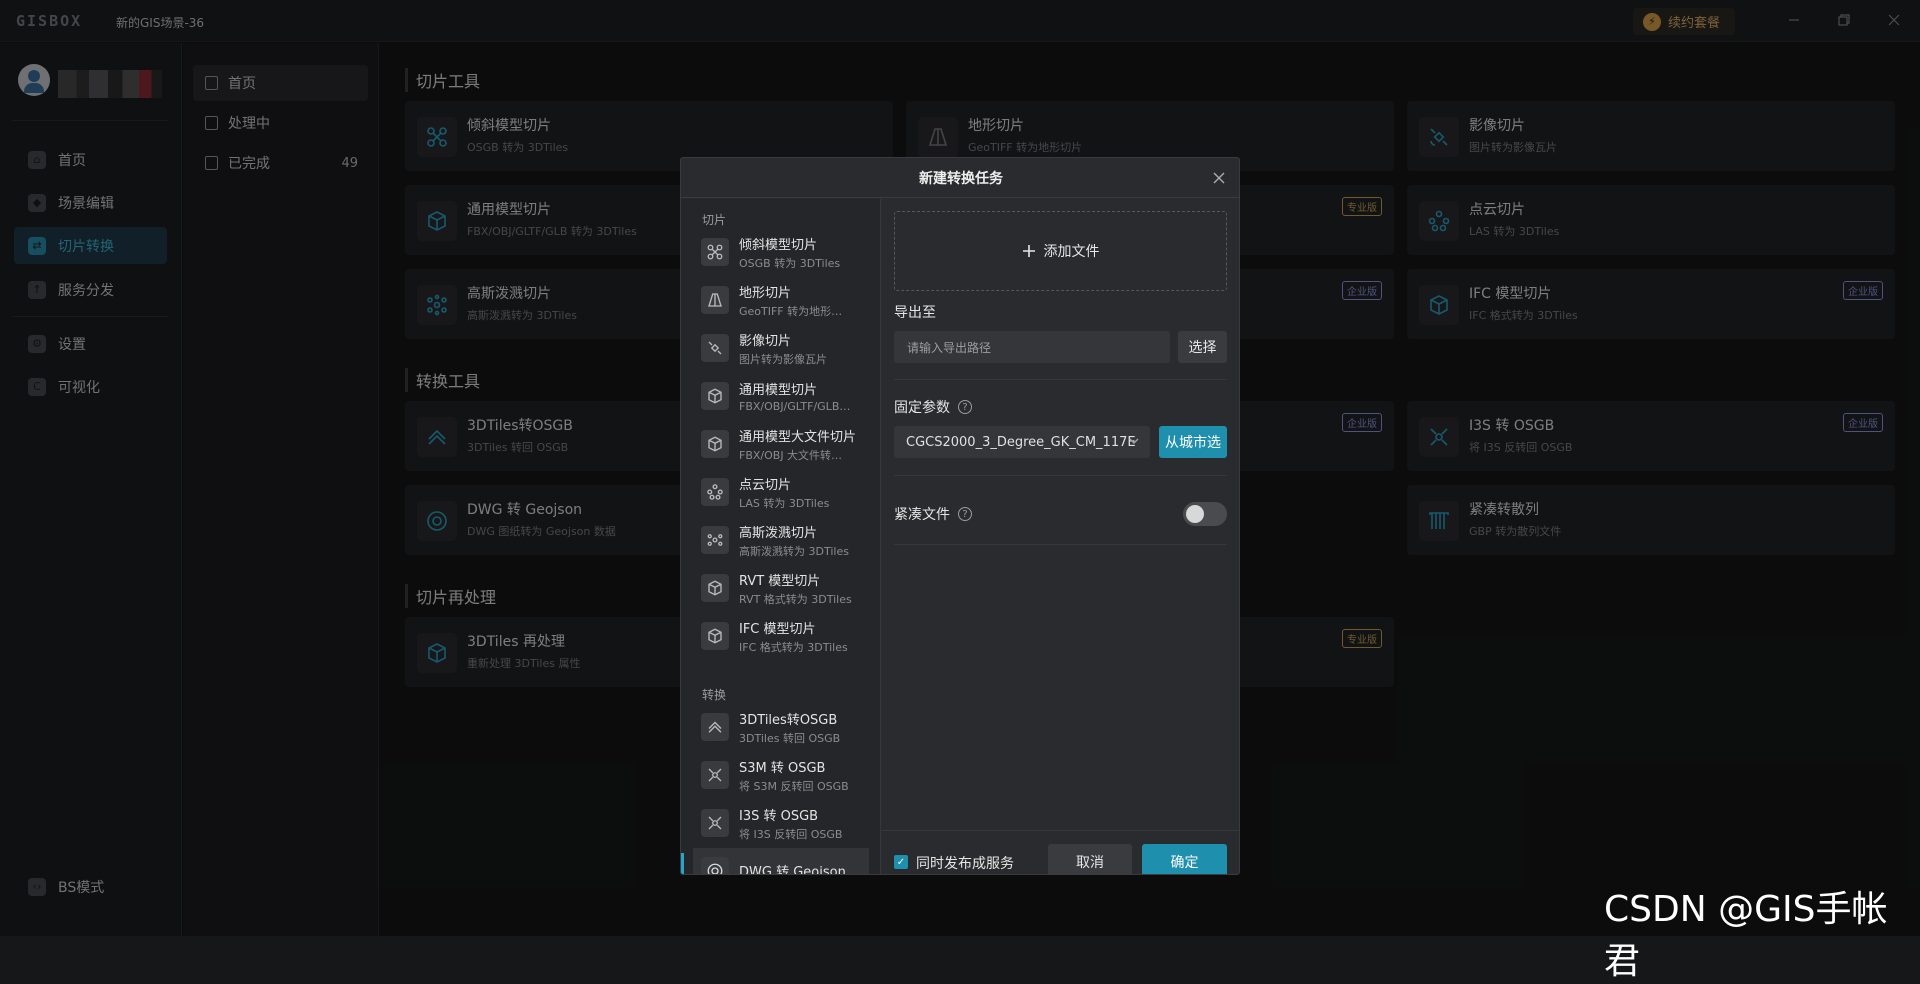  What do you see at coordinates (765, 485) in the screenshot?
I see `list-item-title: 点云切片` at bounding box center [765, 485].